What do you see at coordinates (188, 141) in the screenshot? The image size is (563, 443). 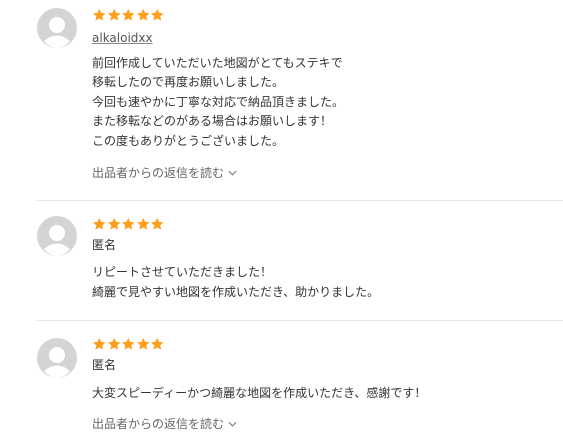 I see `review-comment-line: この度もありがとうございました。` at bounding box center [188, 141].